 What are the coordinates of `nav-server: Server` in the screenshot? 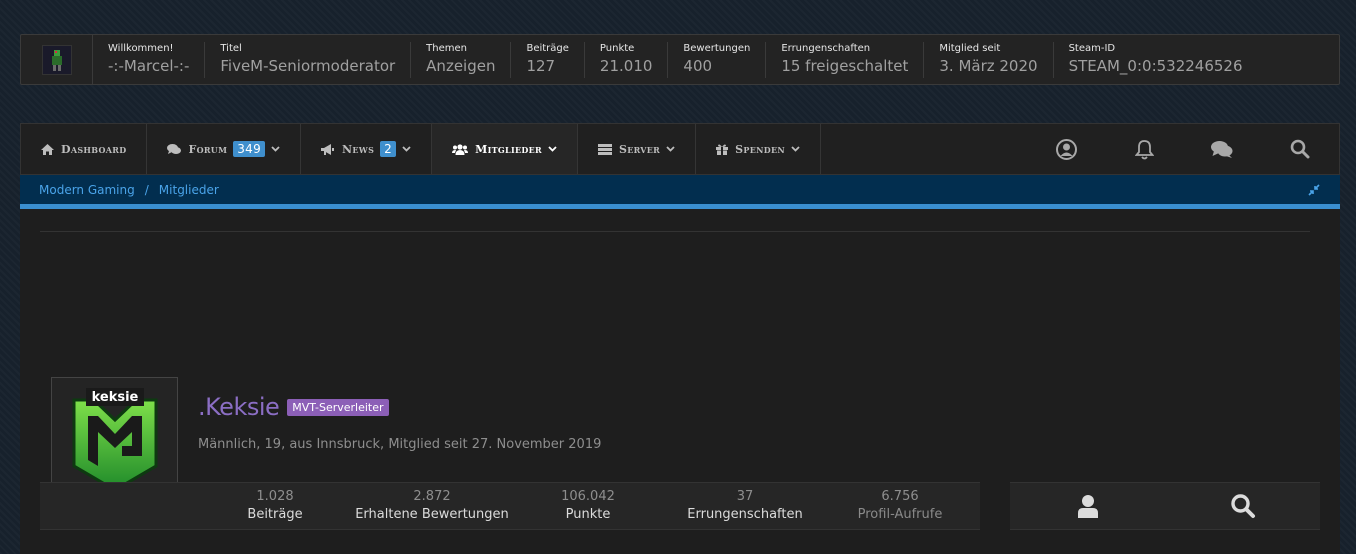 It's located at (637, 149).